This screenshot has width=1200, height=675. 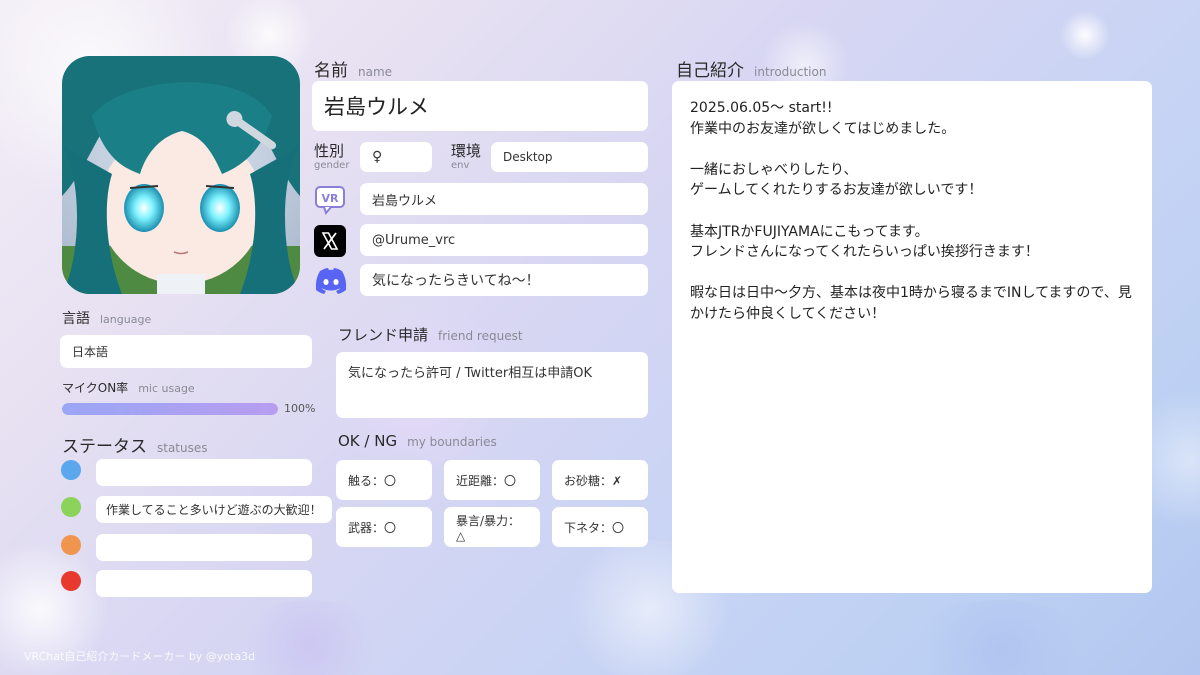 I want to click on avatar-illustration, so click(x=181, y=175).